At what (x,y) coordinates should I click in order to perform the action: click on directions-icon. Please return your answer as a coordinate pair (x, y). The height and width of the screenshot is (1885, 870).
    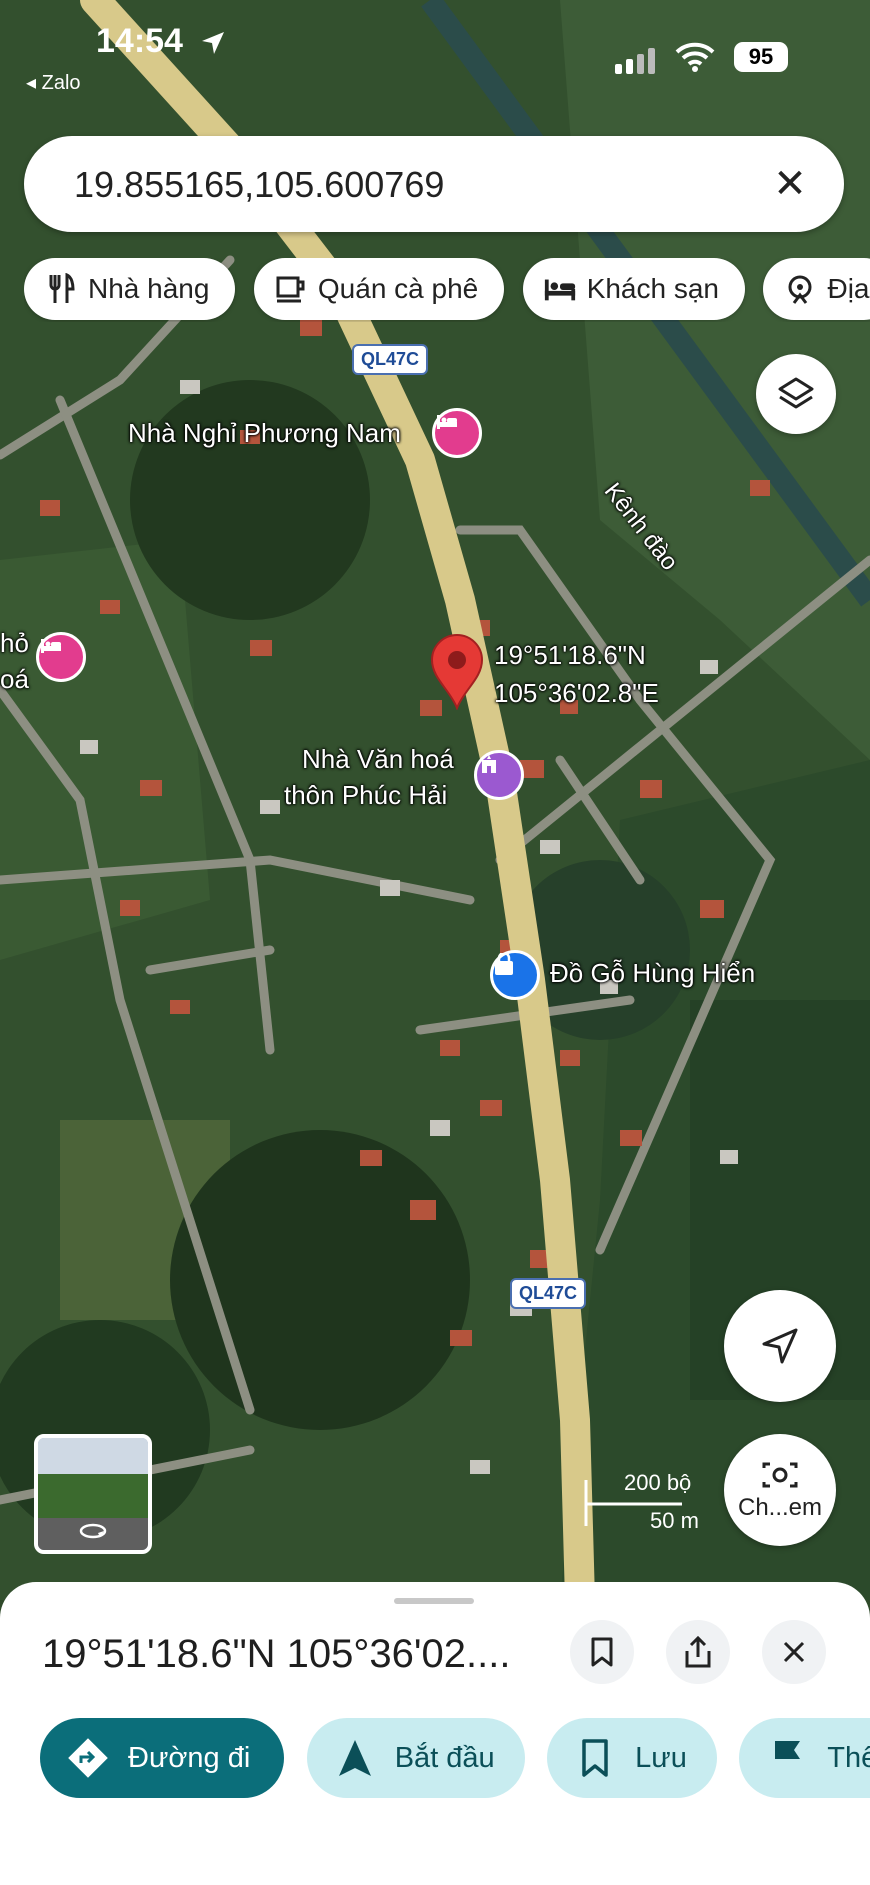
    Looking at the image, I should click on (88, 1758).